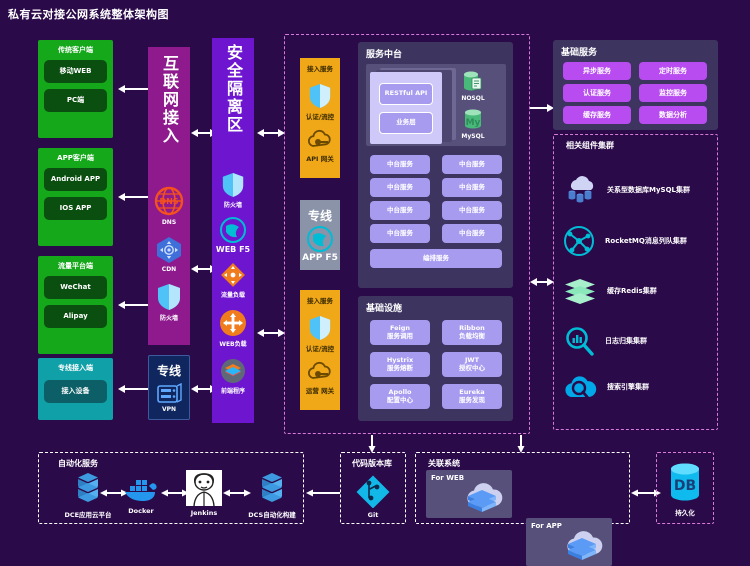 Image resolution: width=750 pixels, height=566 pixels. What do you see at coordinates (406, 122) in the screenshot?
I see `business-layer-chip: 业务层` at bounding box center [406, 122].